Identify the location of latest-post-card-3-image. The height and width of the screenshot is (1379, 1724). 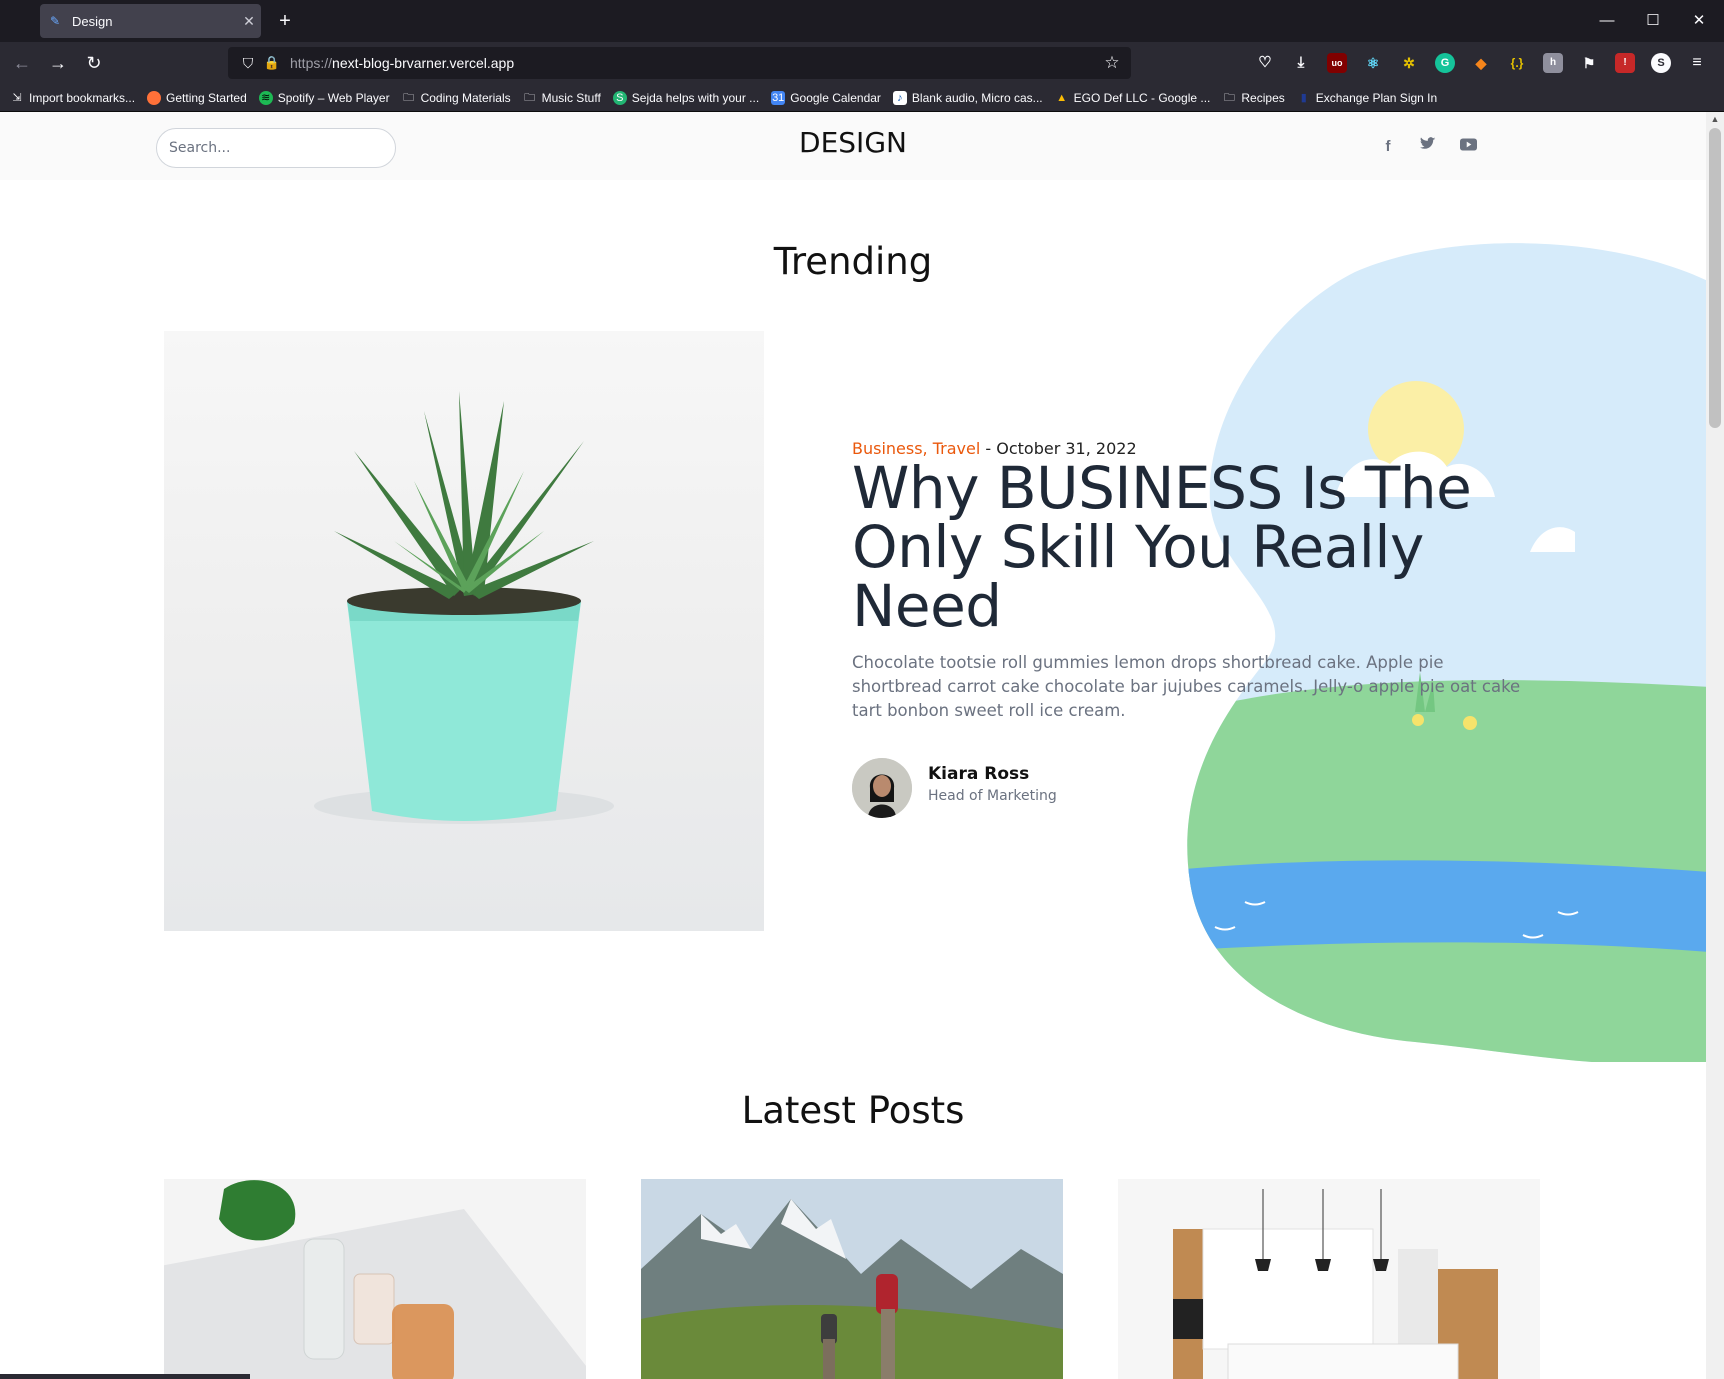
(1329, 1279).